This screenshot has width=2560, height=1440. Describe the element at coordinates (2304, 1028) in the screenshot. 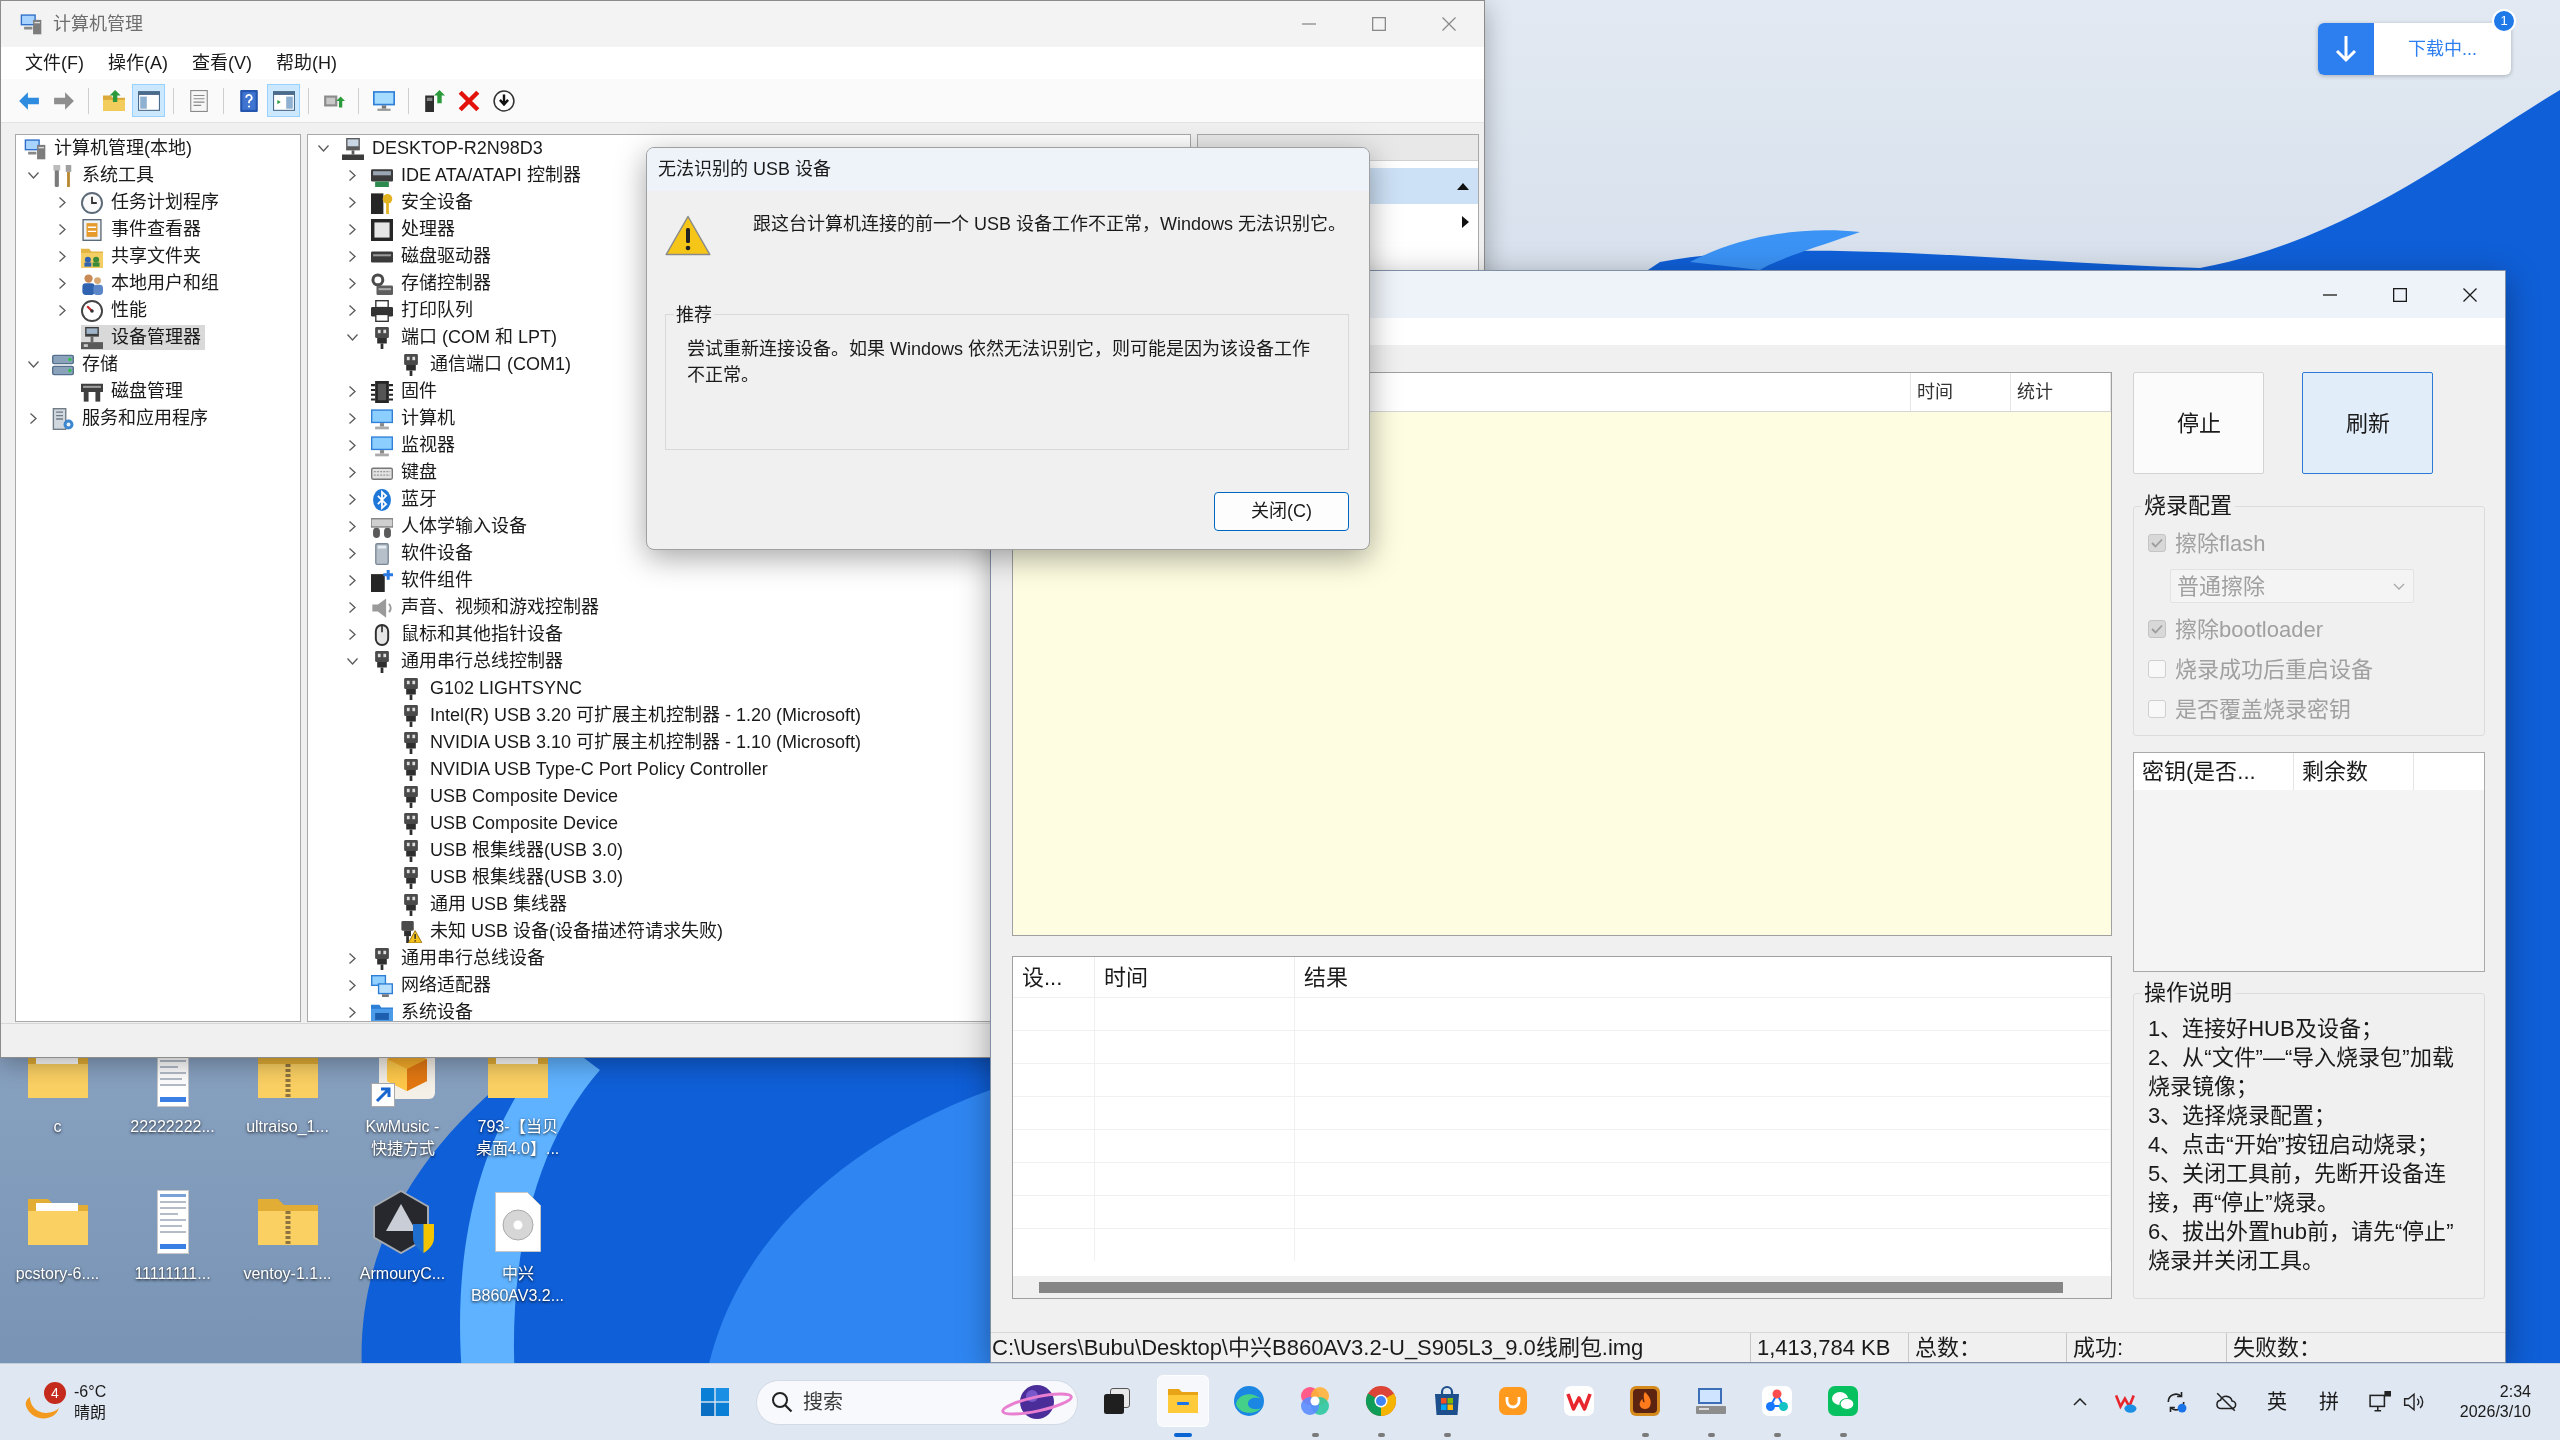

I see `instruction-step: 1、连接好HUB及设备；` at that location.